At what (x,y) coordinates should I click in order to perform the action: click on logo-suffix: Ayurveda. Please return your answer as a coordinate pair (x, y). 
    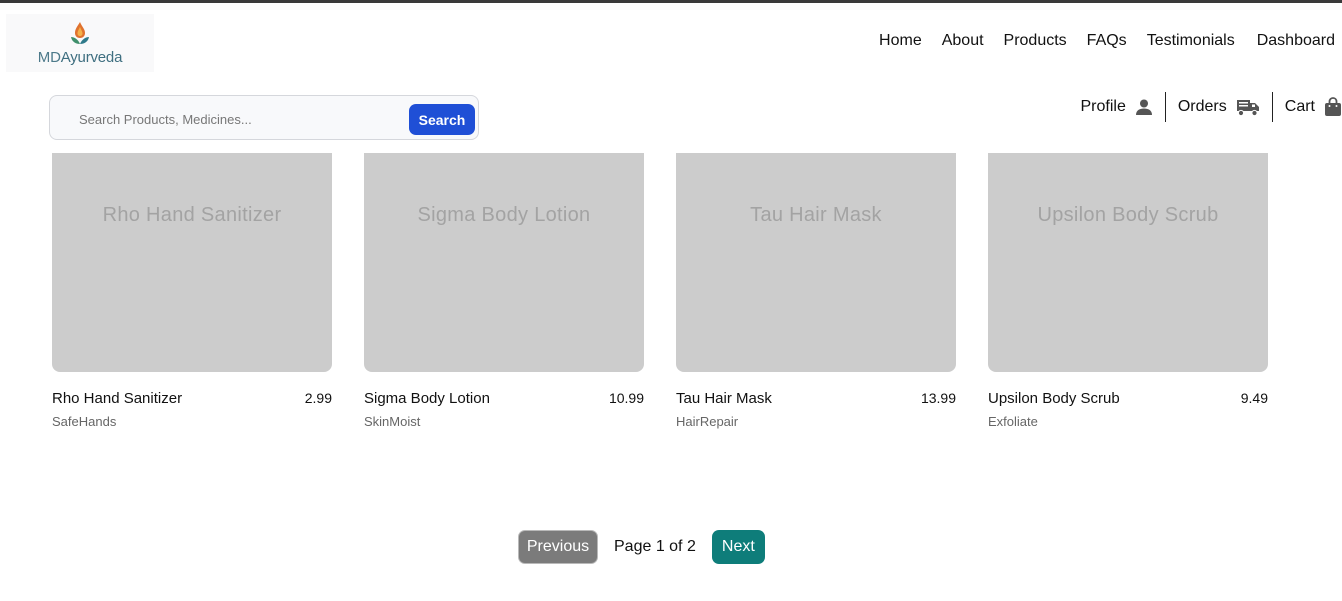
    Looking at the image, I should click on (91, 57).